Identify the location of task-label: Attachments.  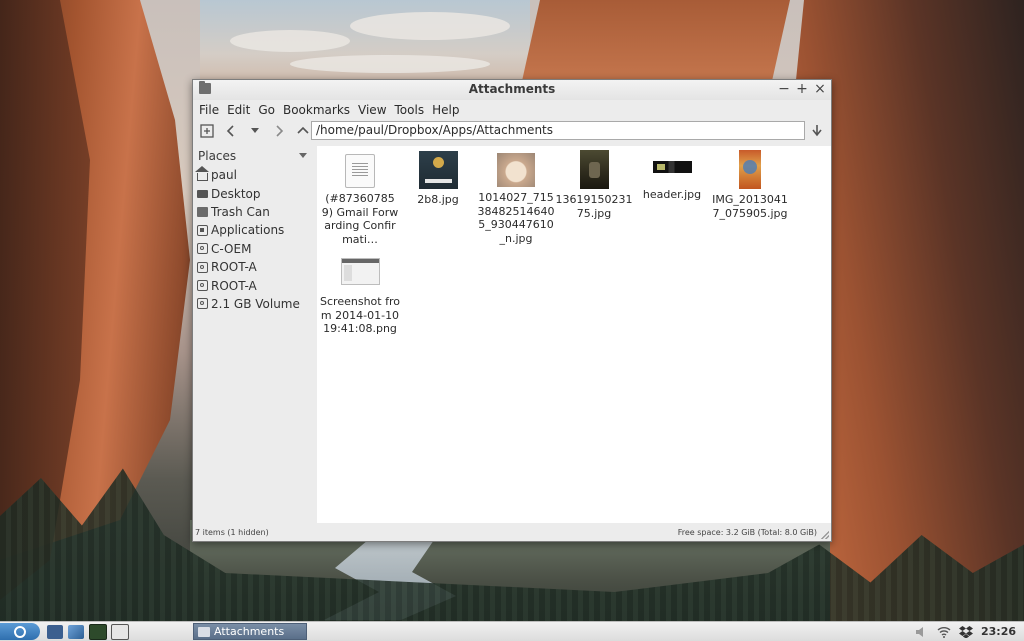
(249, 631).